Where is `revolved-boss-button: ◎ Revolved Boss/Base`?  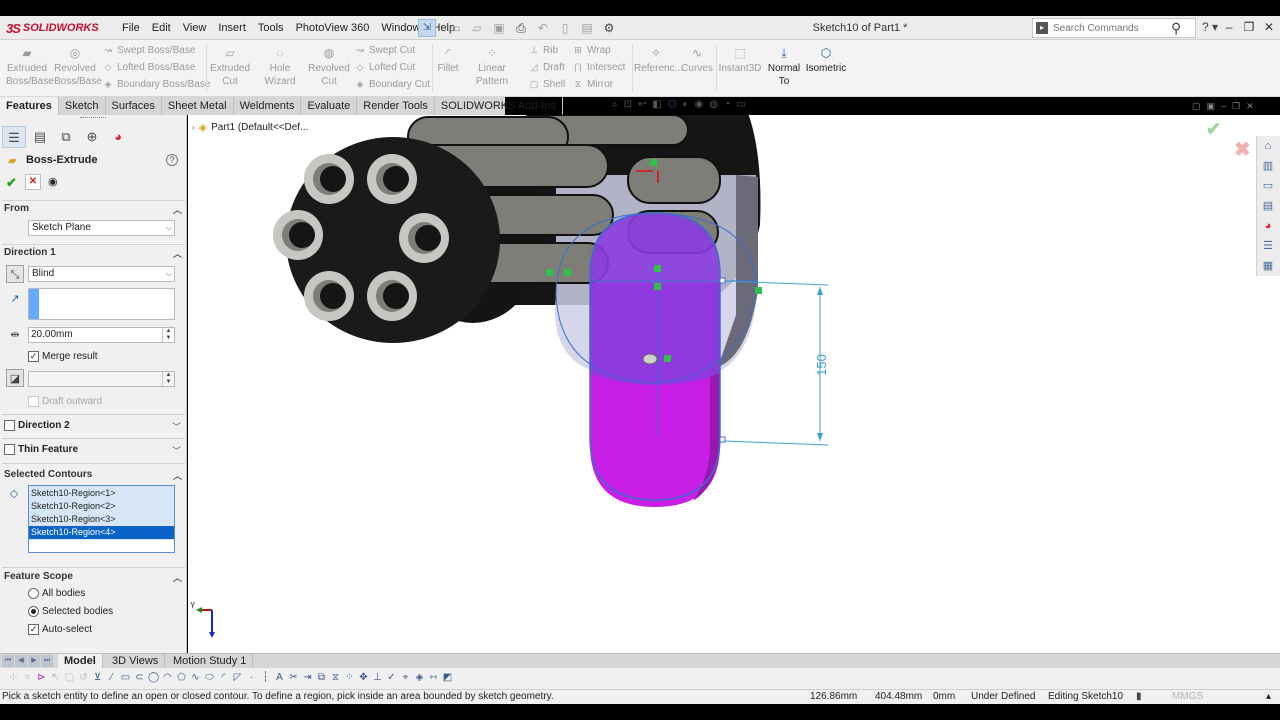
revolved-boss-button: ◎ Revolved Boss/Base is located at coordinates (78, 67).